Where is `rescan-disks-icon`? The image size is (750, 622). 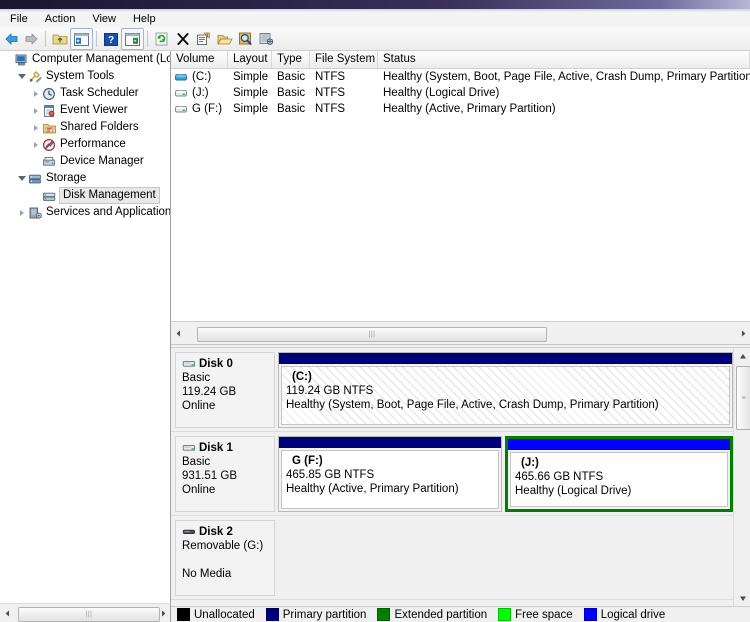 rescan-disks-icon is located at coordinates (266, 39).